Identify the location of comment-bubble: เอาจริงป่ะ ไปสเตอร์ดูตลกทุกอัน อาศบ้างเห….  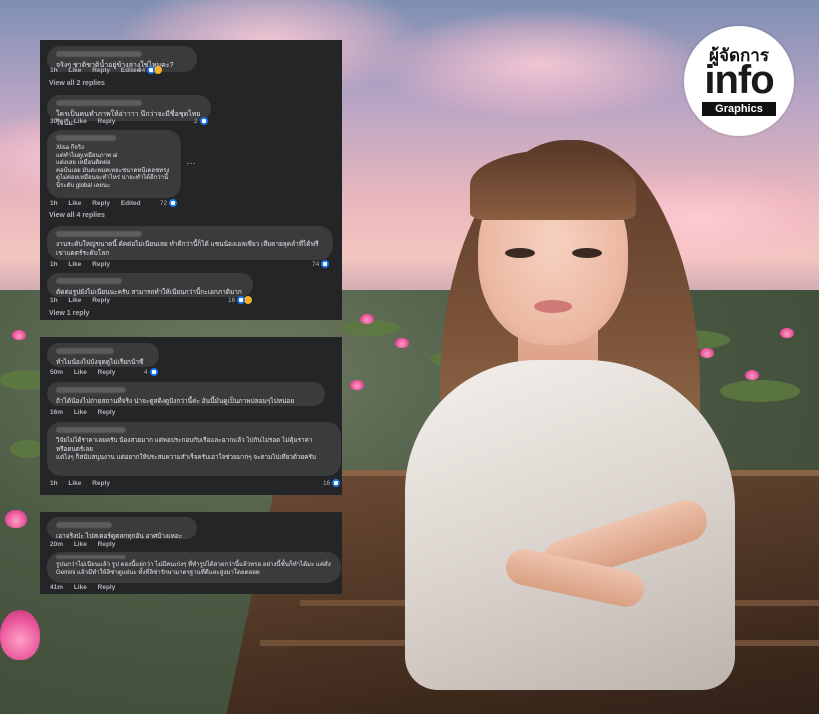
(122, 528).